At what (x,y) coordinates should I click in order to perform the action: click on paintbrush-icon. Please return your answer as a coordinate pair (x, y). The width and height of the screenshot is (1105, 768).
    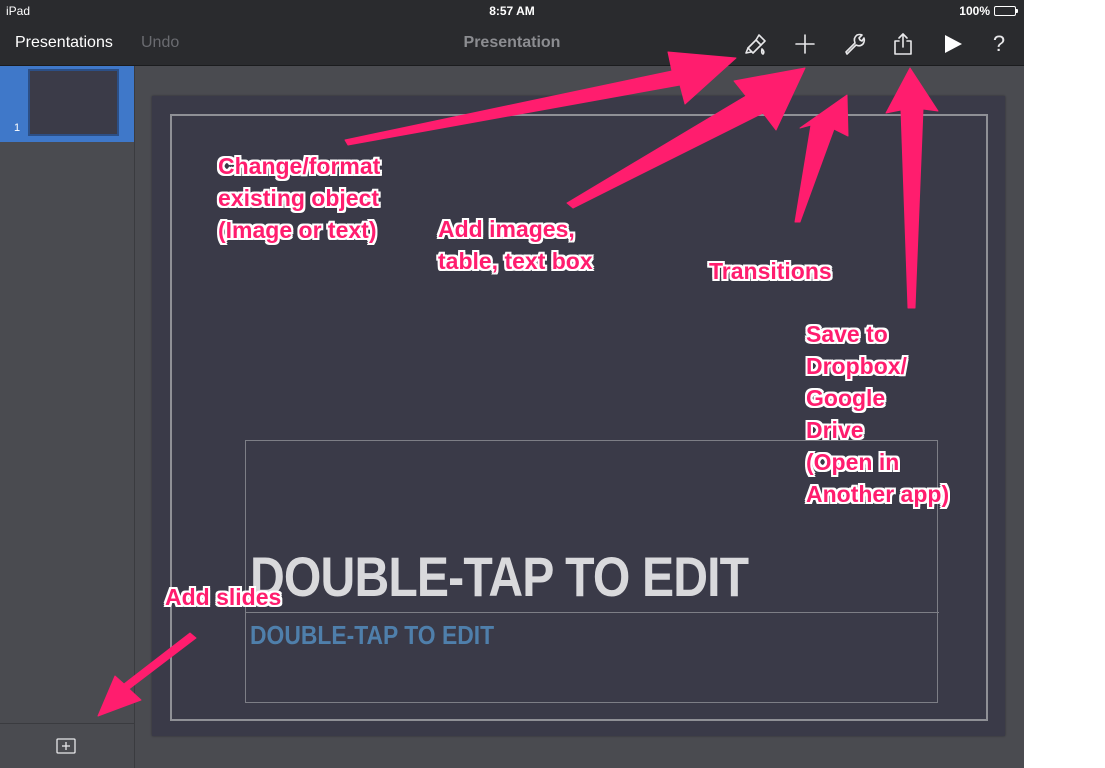
    Looking at the image, I should click on (756, 44).